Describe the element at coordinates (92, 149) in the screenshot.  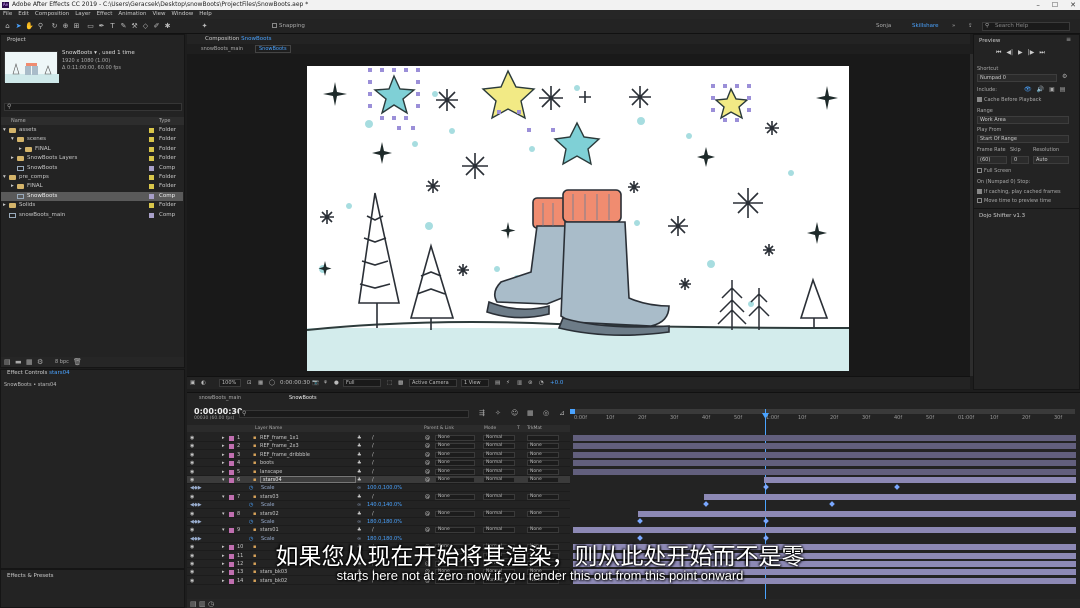
I see `project-item: ▸ FINAL Folder` at that location.